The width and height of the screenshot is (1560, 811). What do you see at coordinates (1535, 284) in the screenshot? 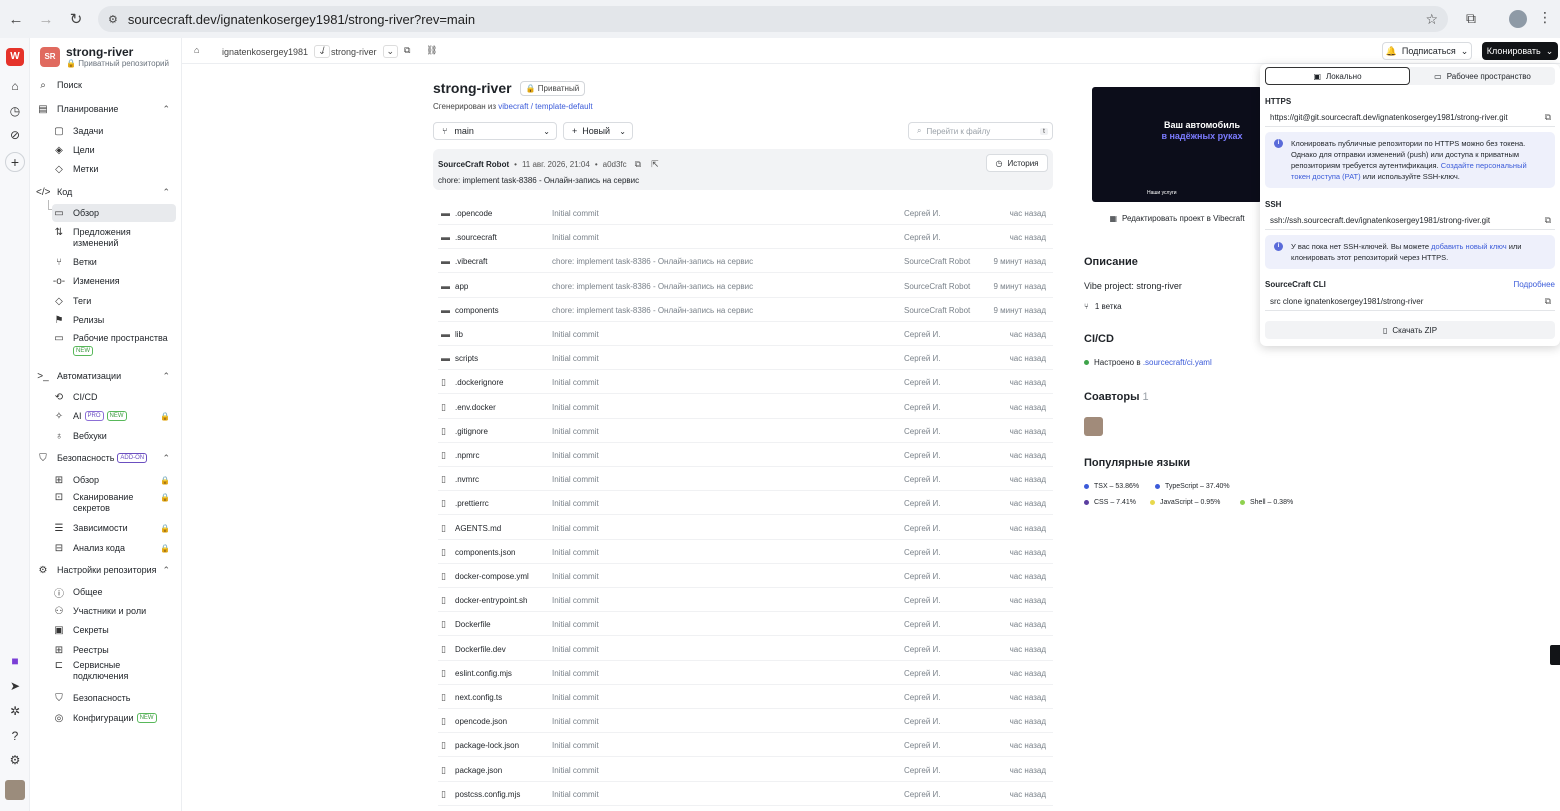
I see `cli-more-link: Подробнее` at bounding box center [1535, 284].